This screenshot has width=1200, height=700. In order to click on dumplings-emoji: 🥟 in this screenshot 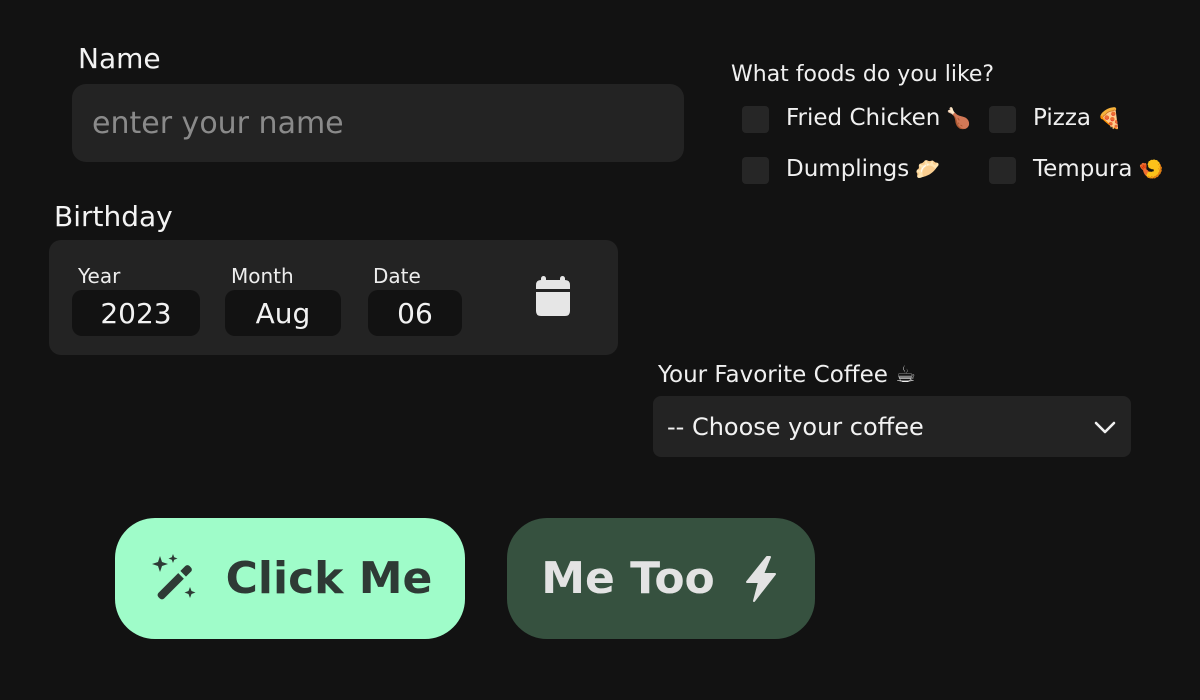, I will do `click(928, 169)`.